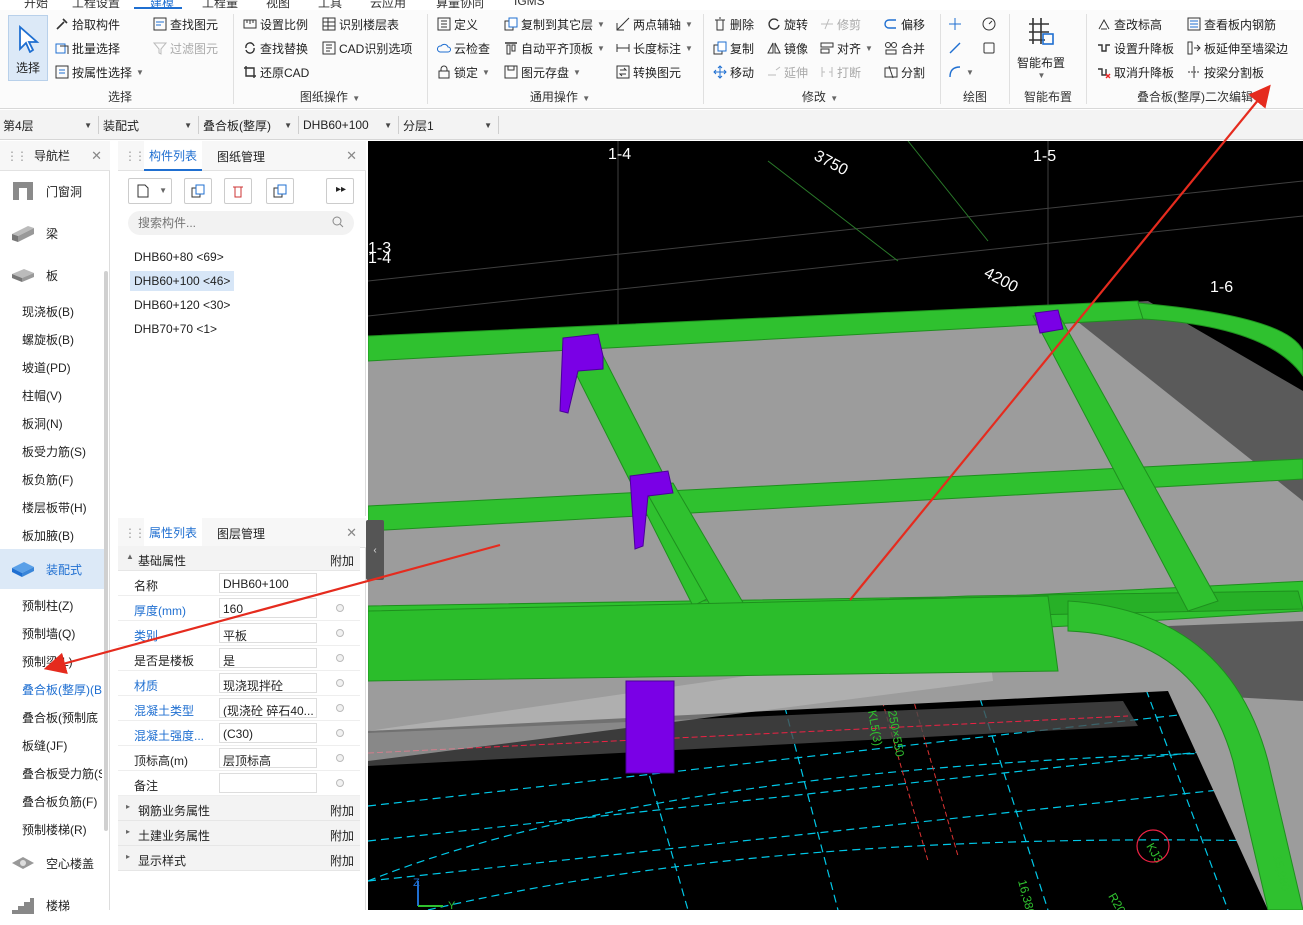 This screenshot has height=925, width=1303. What do you see at coordinates (62, 689) in the screenshot?
I see `nav-item-stack-slab-full: 叠合板(整厚)(B` at bounding box center [62, 689].